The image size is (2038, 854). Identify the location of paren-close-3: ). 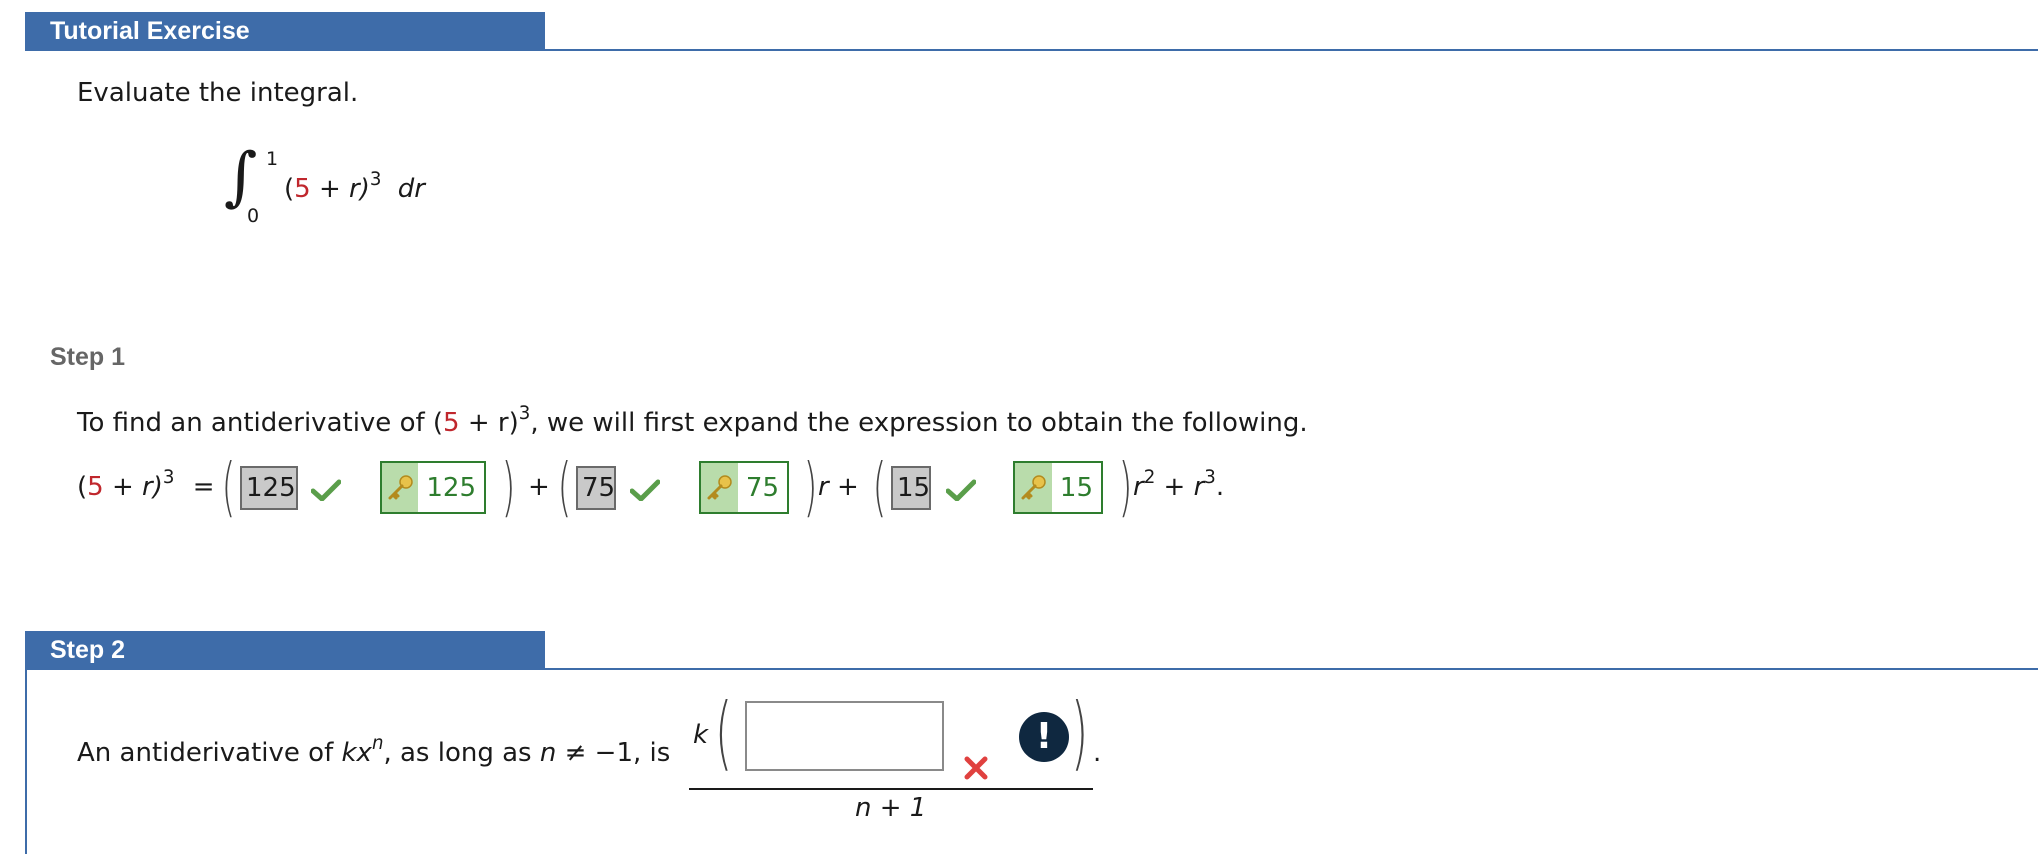
(1125, 488).